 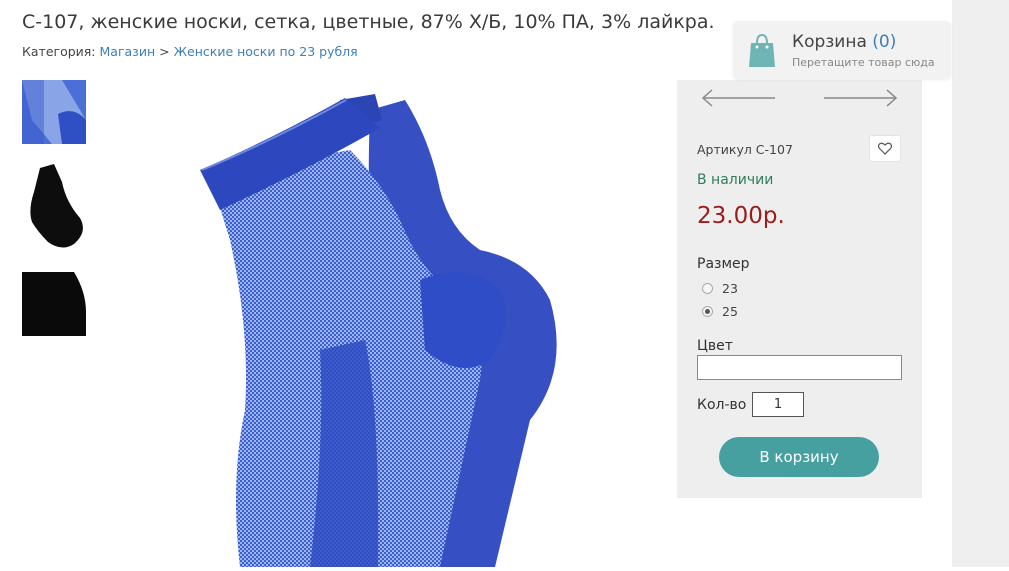 I want to click on thumbnail-black-sock, so click(x=54, y=208).